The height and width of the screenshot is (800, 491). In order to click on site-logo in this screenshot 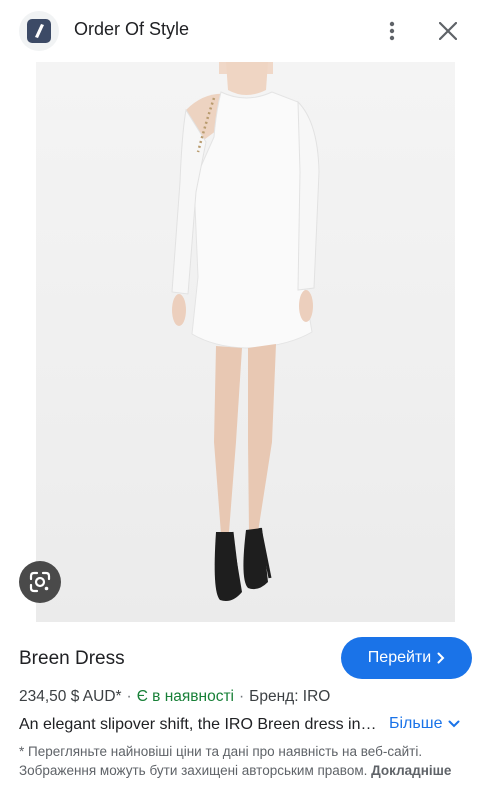, I will do `click(39, 31)`.